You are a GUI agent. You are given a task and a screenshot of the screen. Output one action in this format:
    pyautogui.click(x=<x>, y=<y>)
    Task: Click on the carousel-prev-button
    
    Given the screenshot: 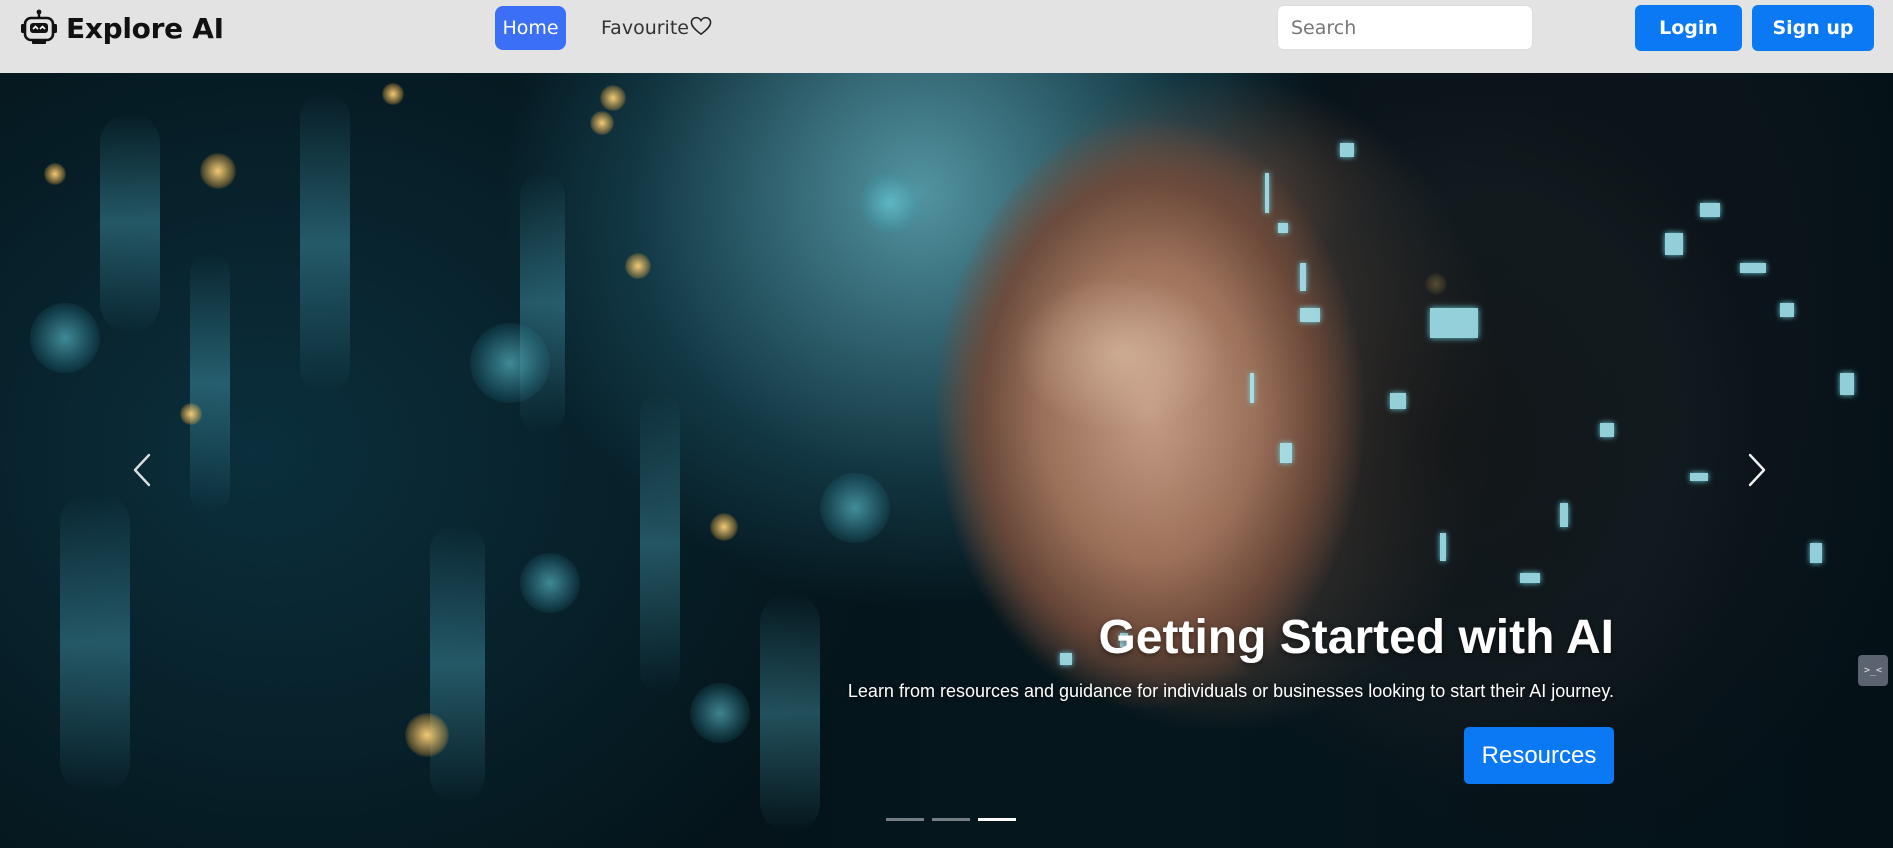 What is the action you would take?
    pyautogui.click(x=142, y=470)
    